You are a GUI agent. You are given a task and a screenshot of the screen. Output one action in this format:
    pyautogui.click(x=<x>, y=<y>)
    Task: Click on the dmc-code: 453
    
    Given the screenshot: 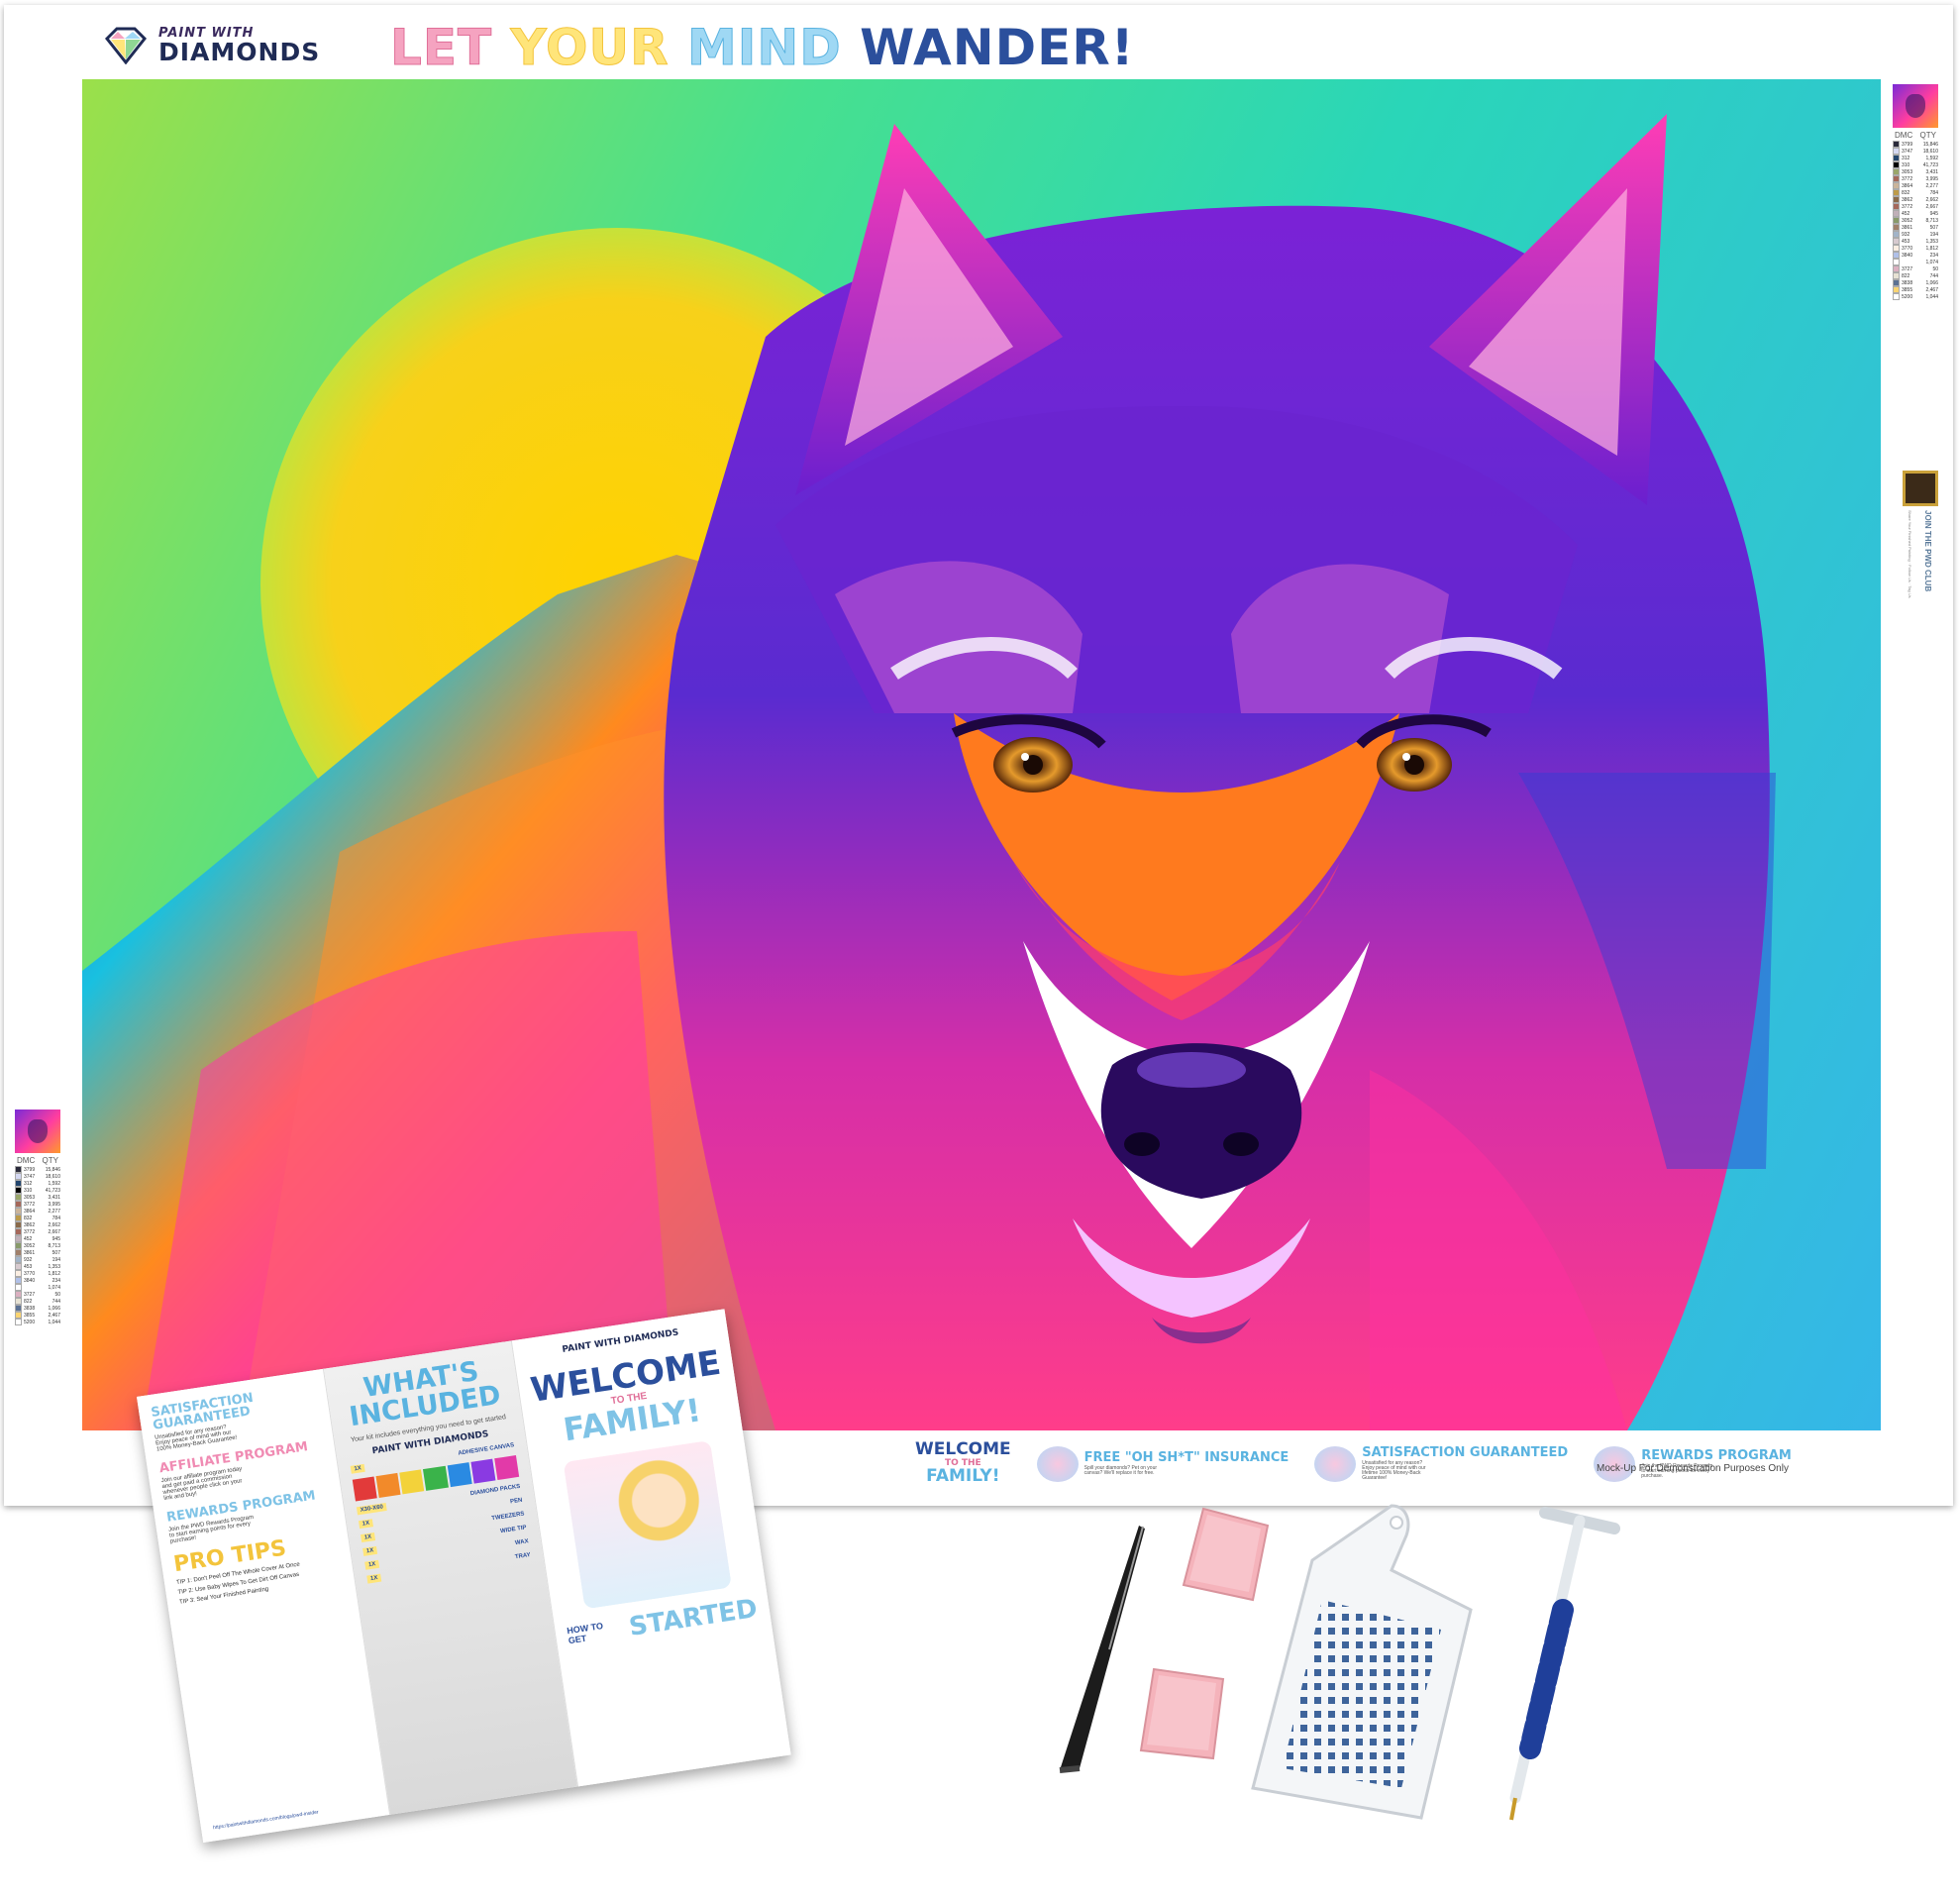 What is the action you would take?
    pyautogui.click(x=29, y=1266)
    